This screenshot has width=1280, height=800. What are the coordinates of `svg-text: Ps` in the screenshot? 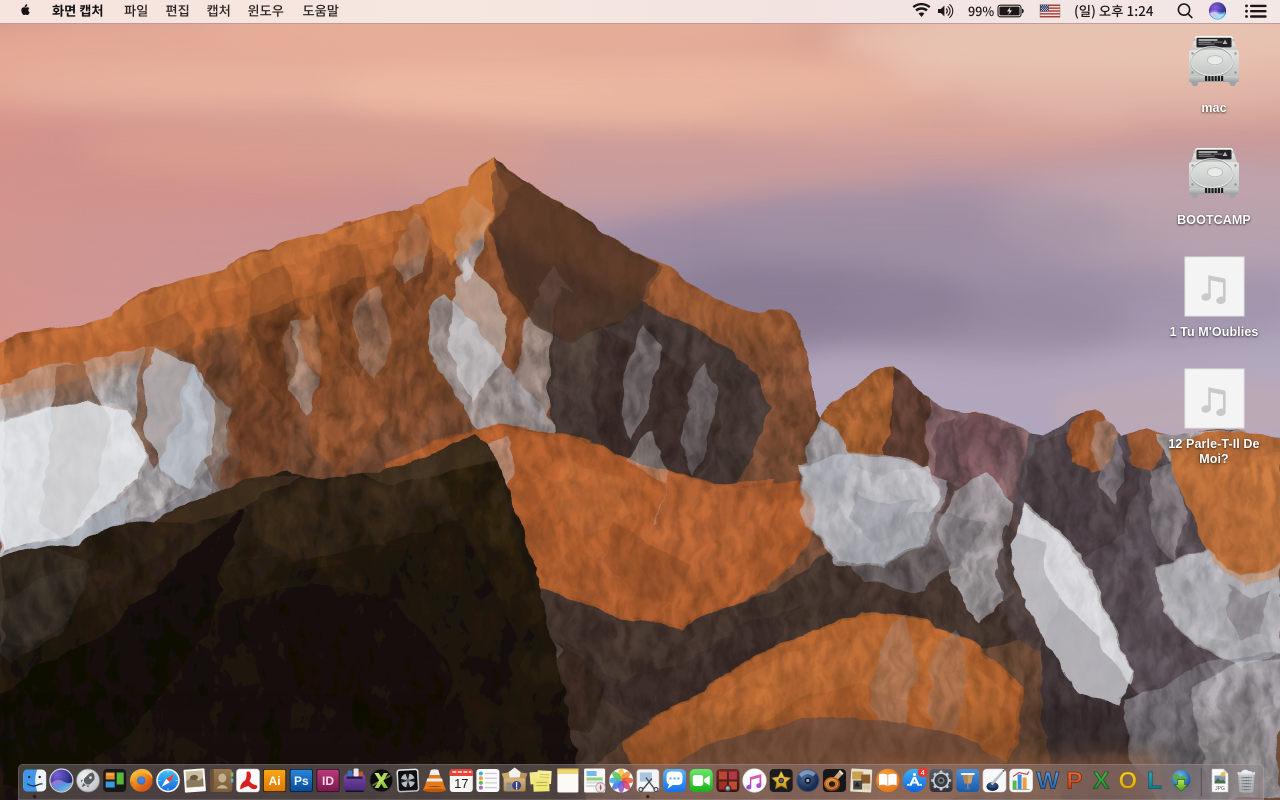 It's located at (301, 781).